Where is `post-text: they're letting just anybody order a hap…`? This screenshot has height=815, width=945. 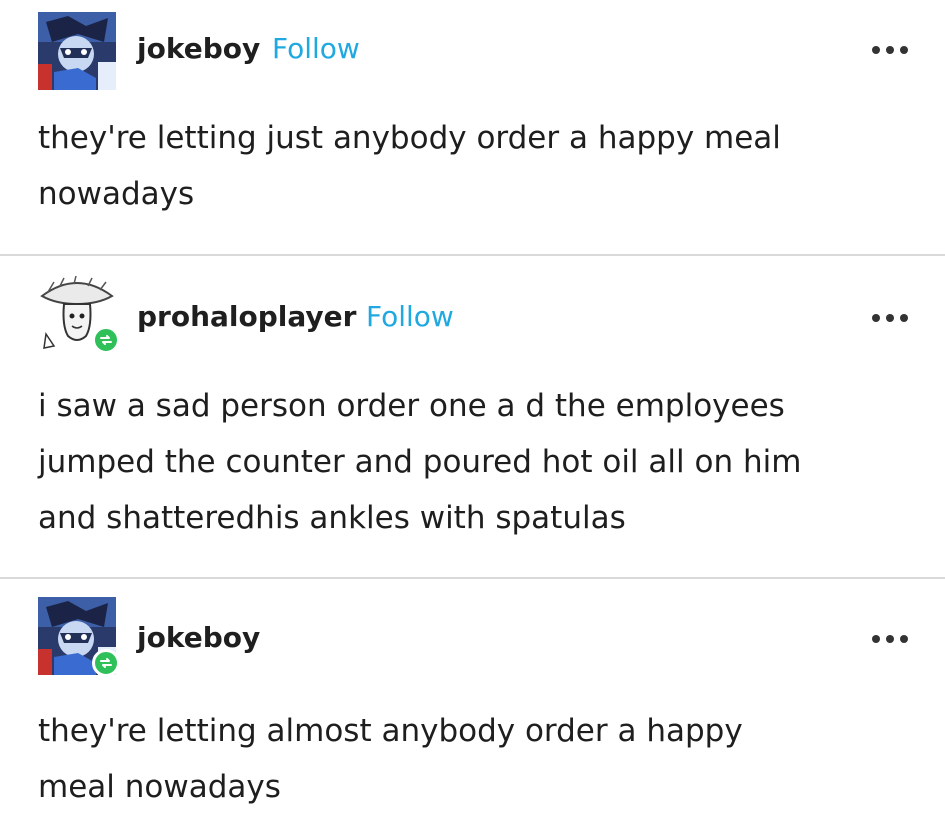
post-text: they're letting just anybody order a hap… is located at coordinates (409, 166).